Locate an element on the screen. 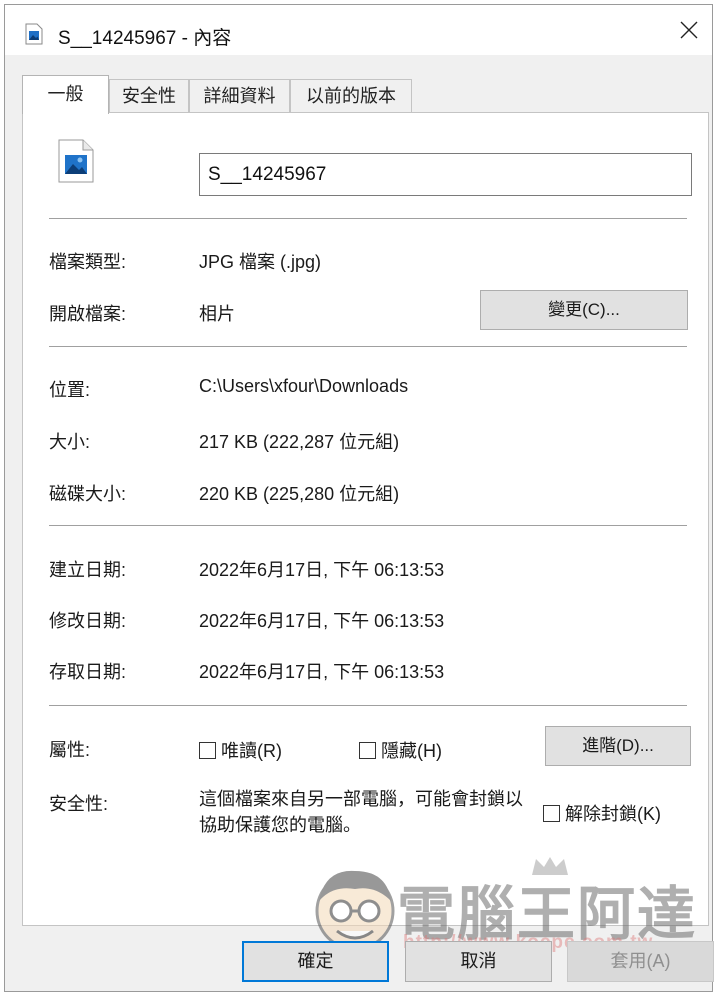 This screenshot has width=719, height=1000. modified-value: 2022年6月17日, 下午 06:13:53 is located at coordinates (322, 621).